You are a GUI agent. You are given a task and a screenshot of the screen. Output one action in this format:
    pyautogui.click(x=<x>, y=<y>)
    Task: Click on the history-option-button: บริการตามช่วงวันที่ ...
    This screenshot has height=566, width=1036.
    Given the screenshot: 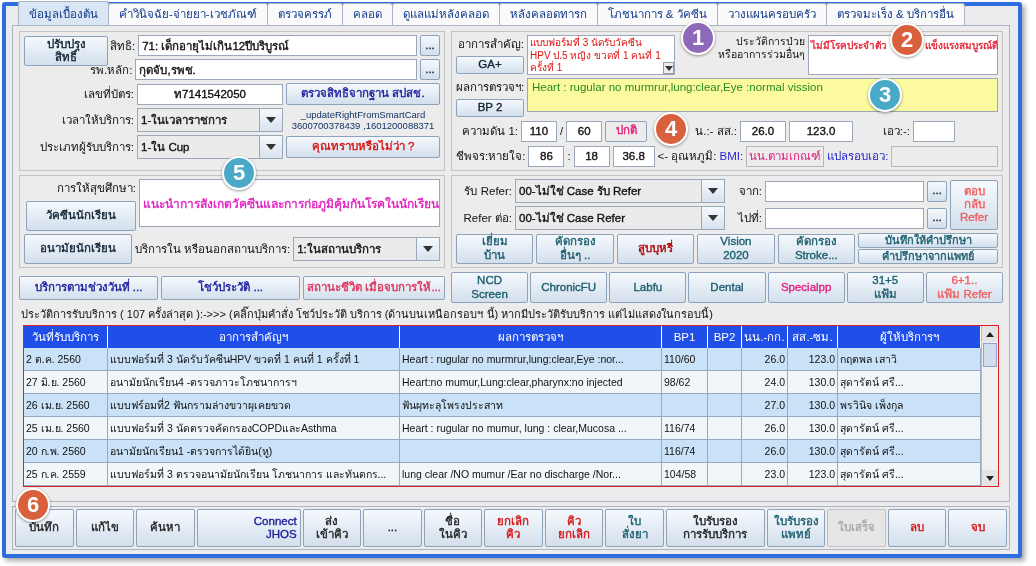 What is the action you would take?
    pyautogui.click(x=89, y=287)
    